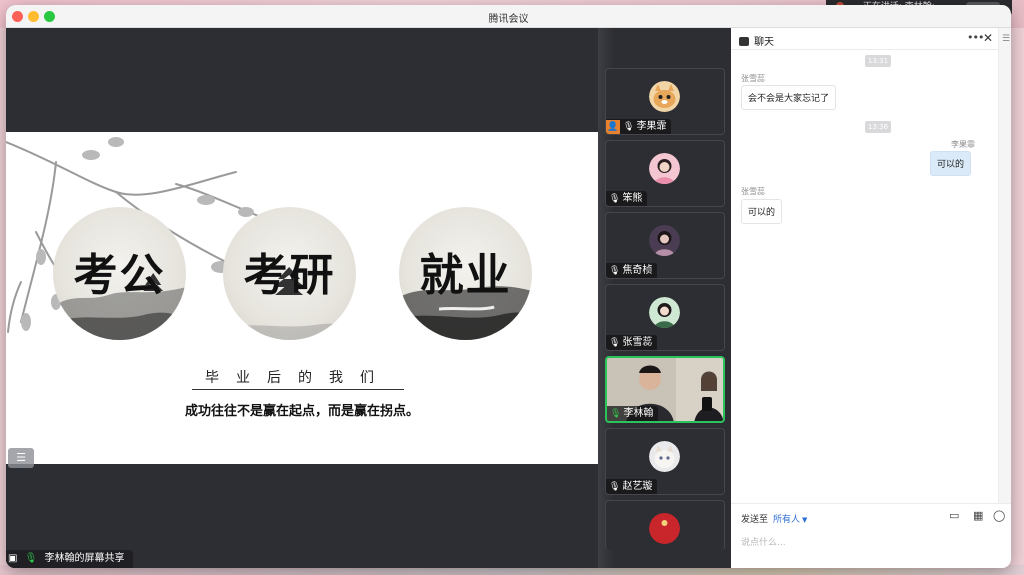 The image size is (1024, 575). I want to click on participant-name-bar: 🎙 焦奇桢, so click(632, 270).